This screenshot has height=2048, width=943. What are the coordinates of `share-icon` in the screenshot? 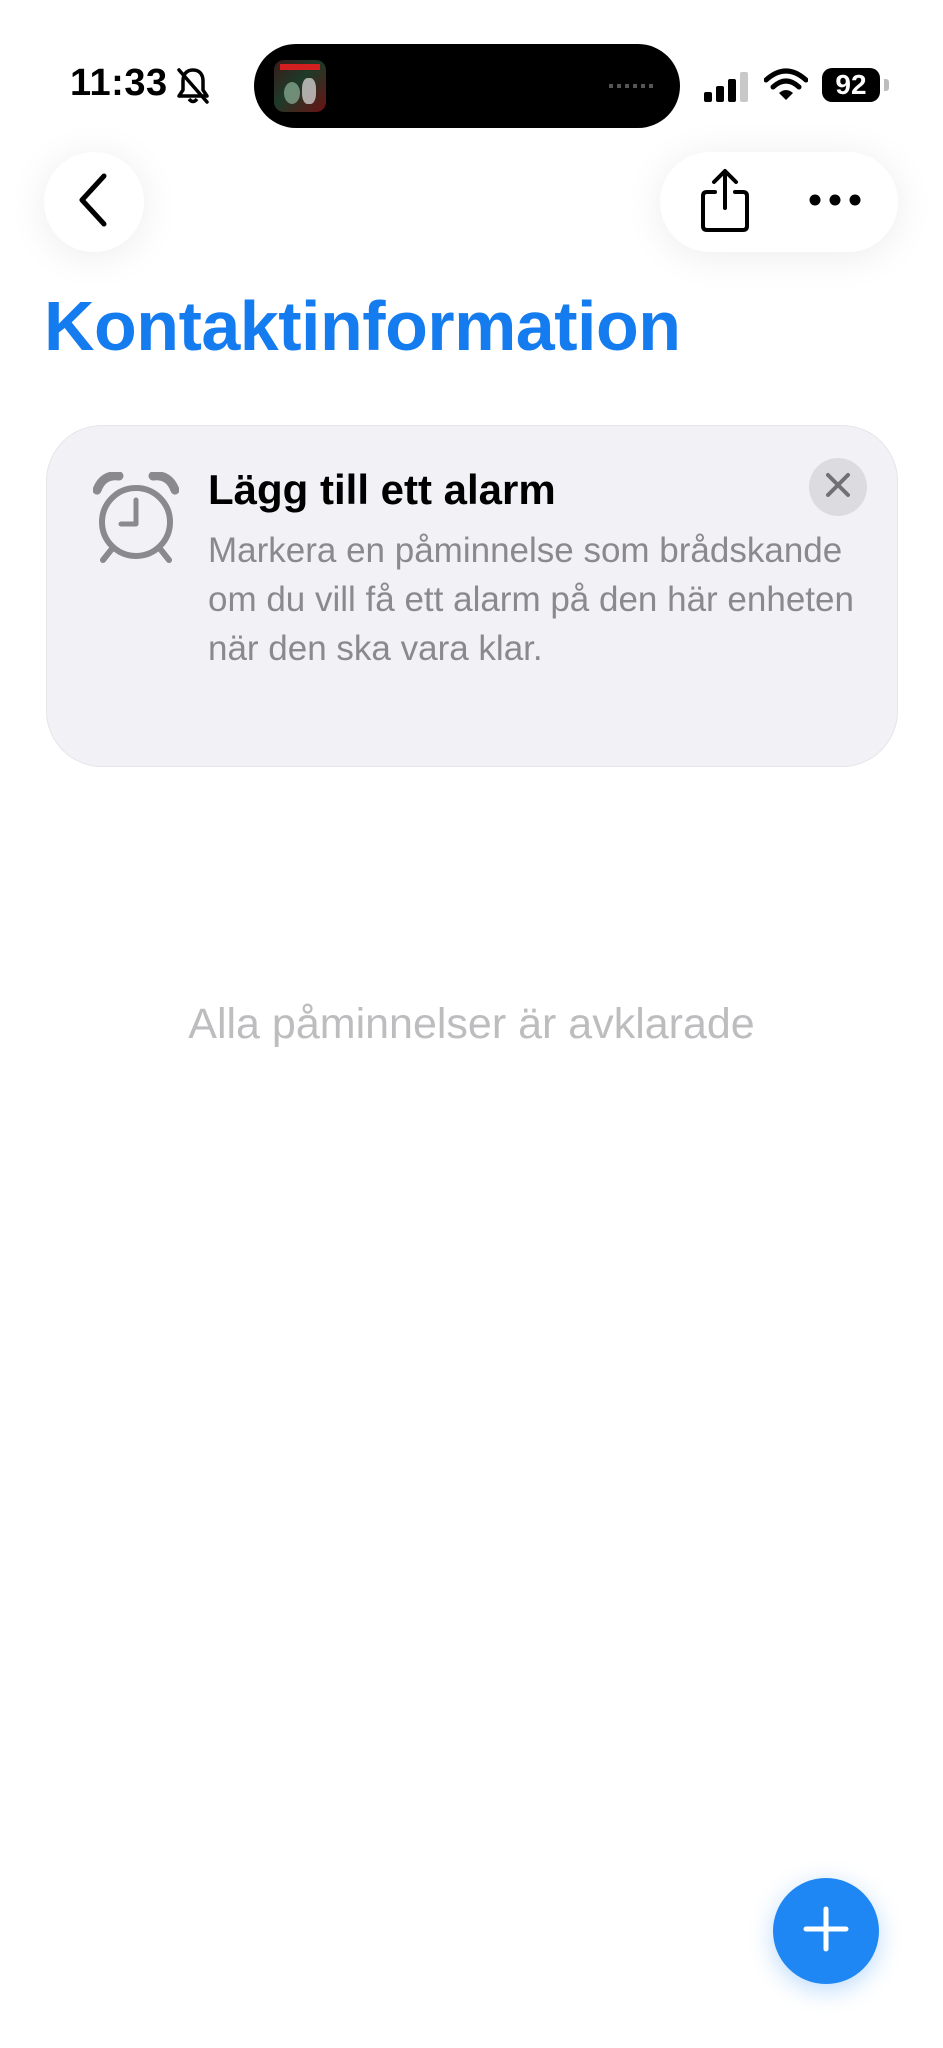 It's located at (725, 202).